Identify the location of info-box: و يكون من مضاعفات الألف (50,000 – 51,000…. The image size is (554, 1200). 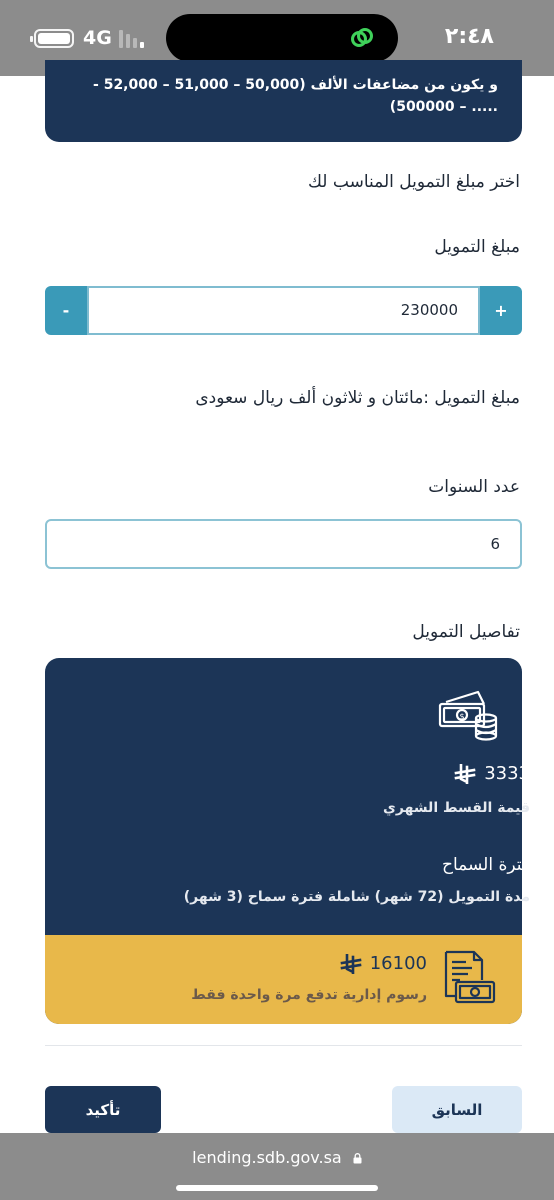
(283, 101).